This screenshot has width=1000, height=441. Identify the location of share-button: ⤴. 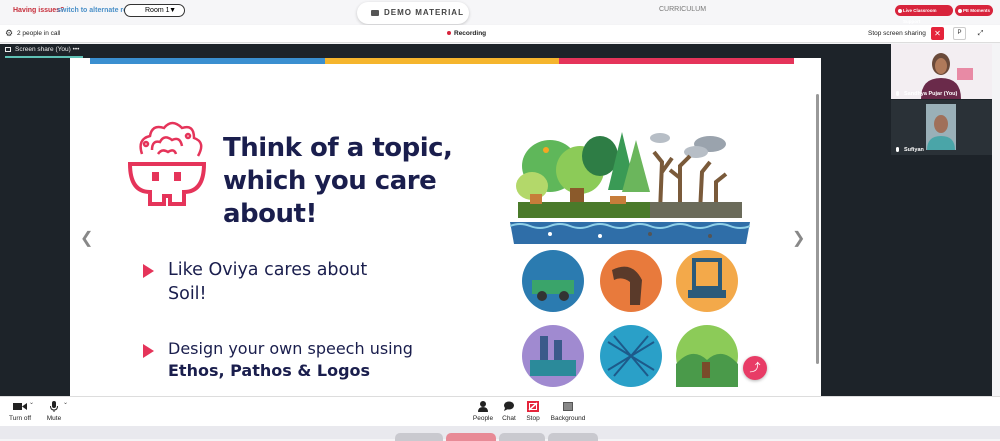
(755, 368).